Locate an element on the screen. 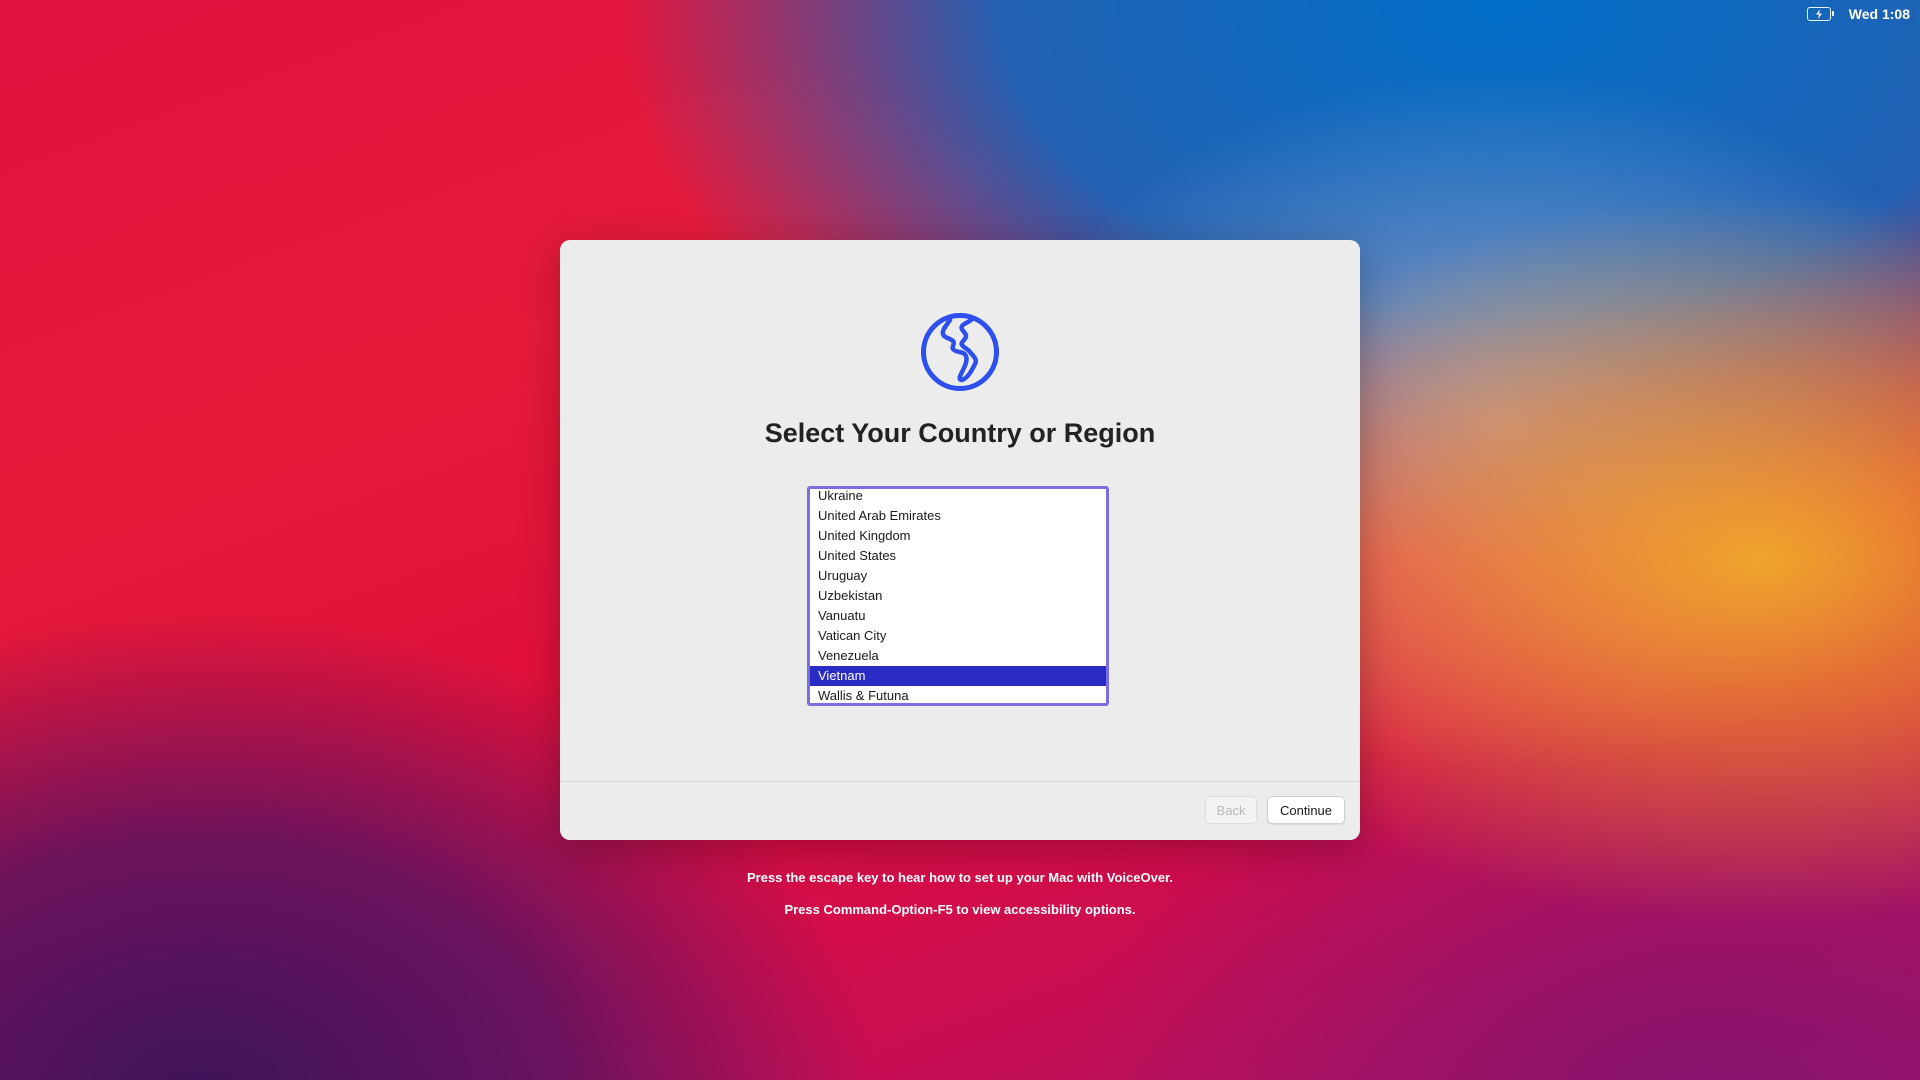 This screenshot has width=1920, height=1080. country-list-item: Vietnam is located at coordinates (958, 676).